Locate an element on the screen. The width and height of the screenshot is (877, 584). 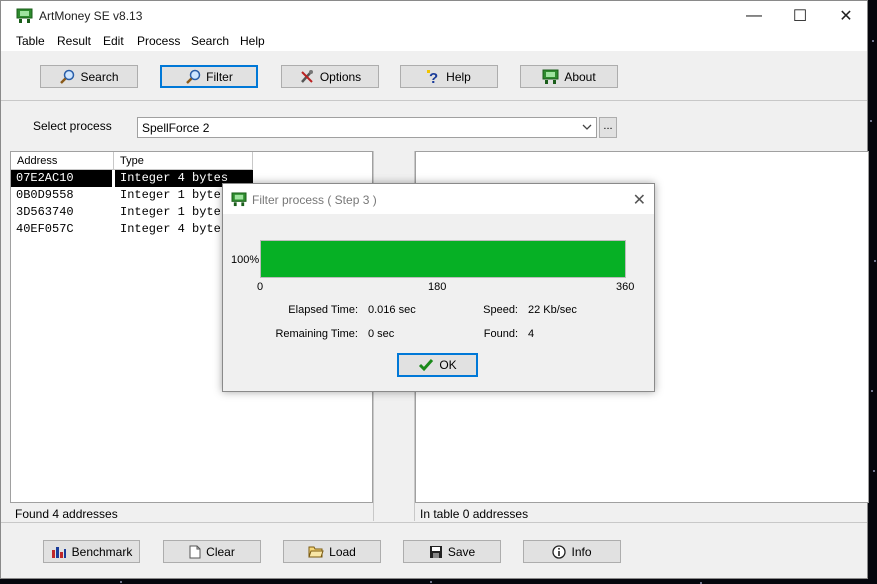
menu-process: Process is located at coordinates (158, 41).